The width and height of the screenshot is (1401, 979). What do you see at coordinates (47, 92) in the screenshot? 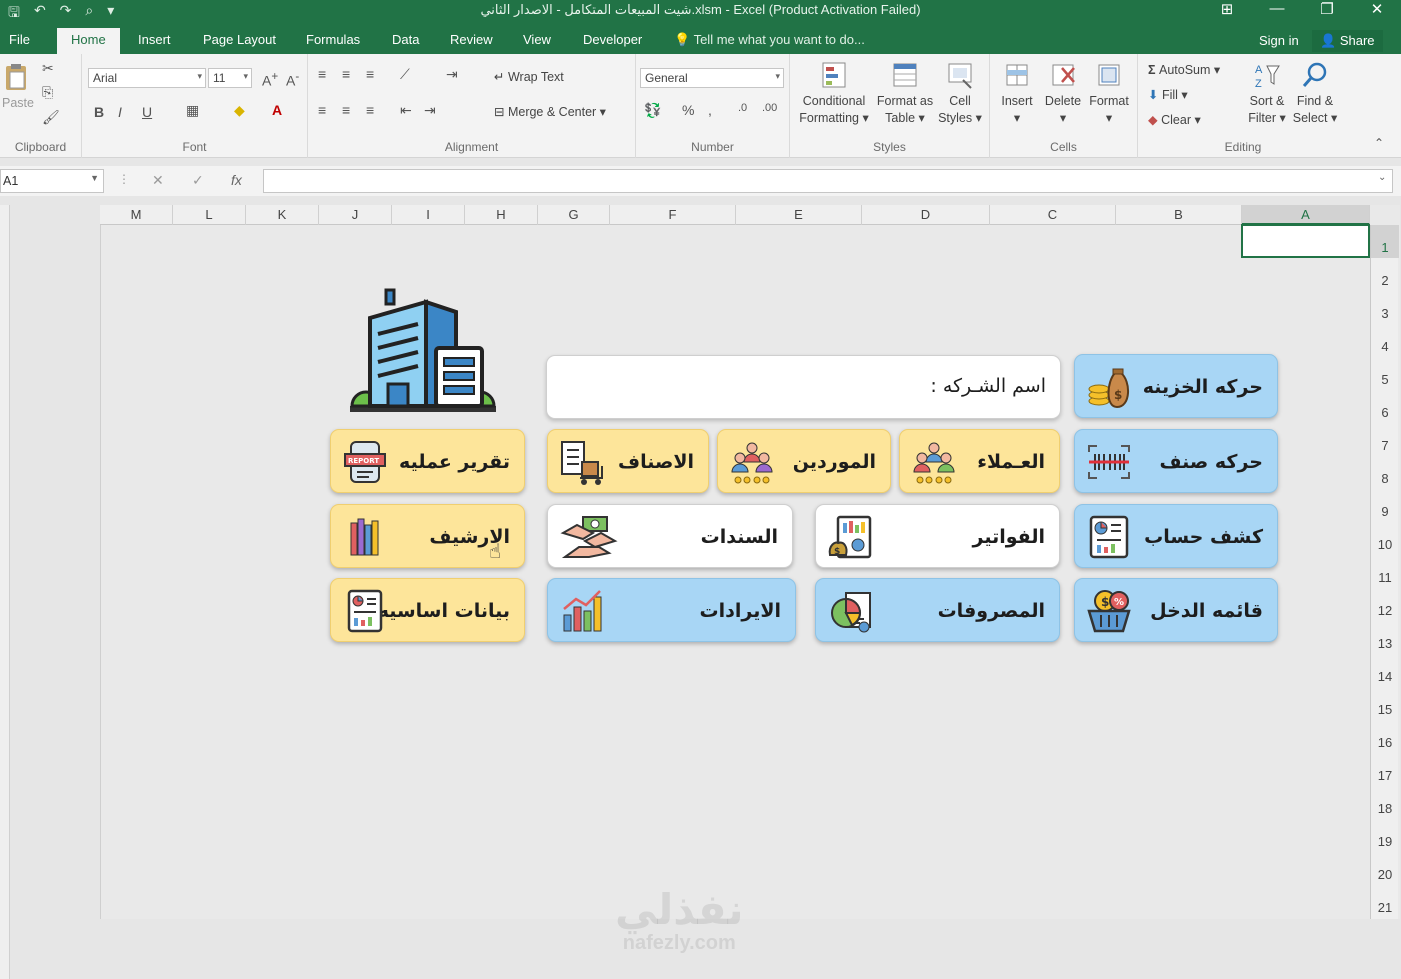
I see `copy-icon: ⎘` at bounding box center [47, 92].